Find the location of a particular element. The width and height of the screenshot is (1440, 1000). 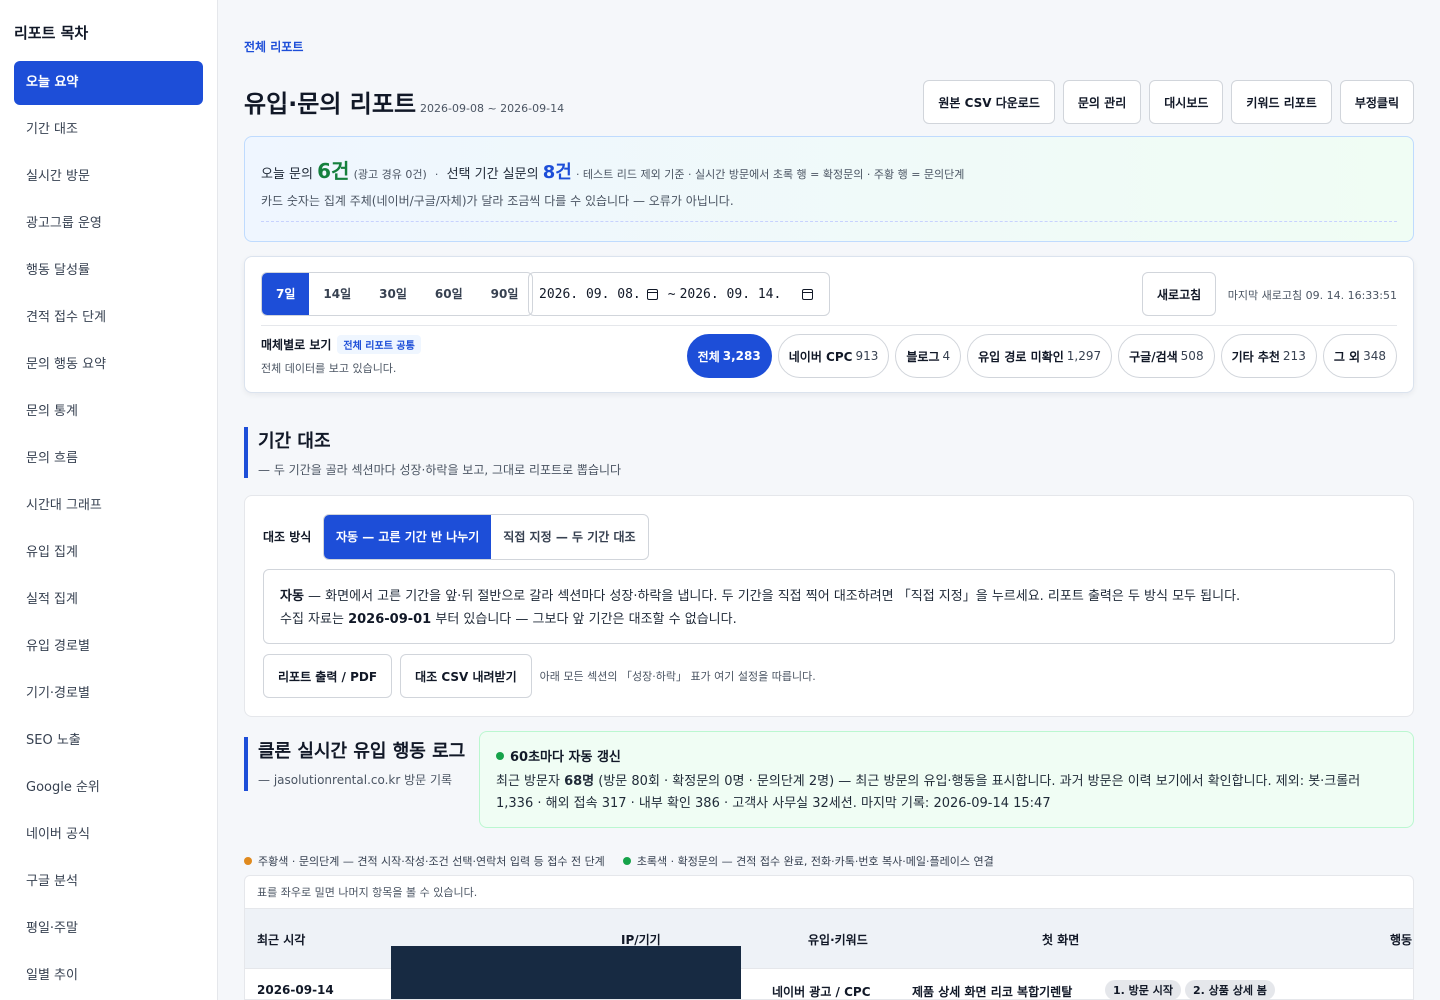

media-chip-label: 전체 is located at coordinates (708, 356).